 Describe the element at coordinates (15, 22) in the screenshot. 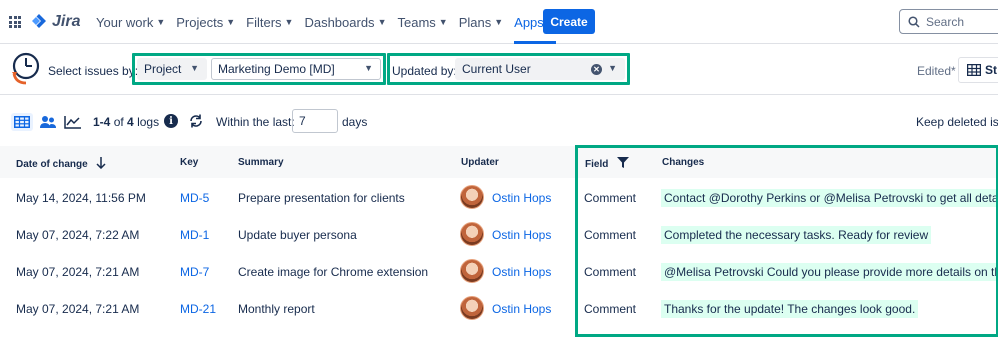

I see `app-switcher-icon` at that location.